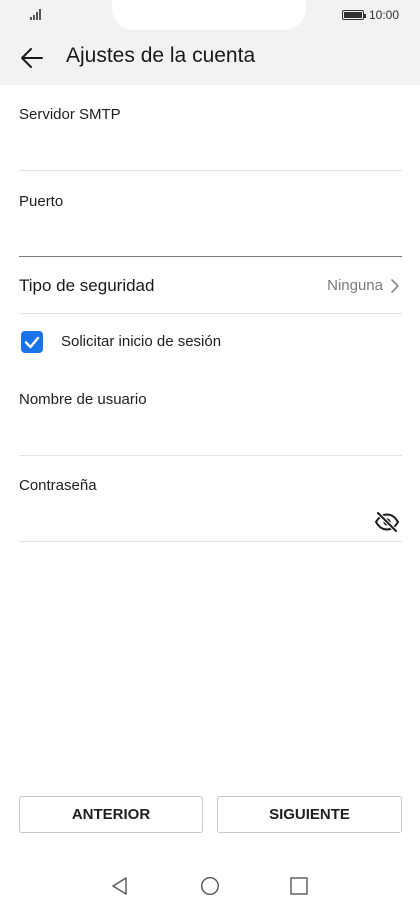  What do you see at coordinates (387, 522) in the screenshot?
I see `eye-off-icon` at bounding box center [387, 522].